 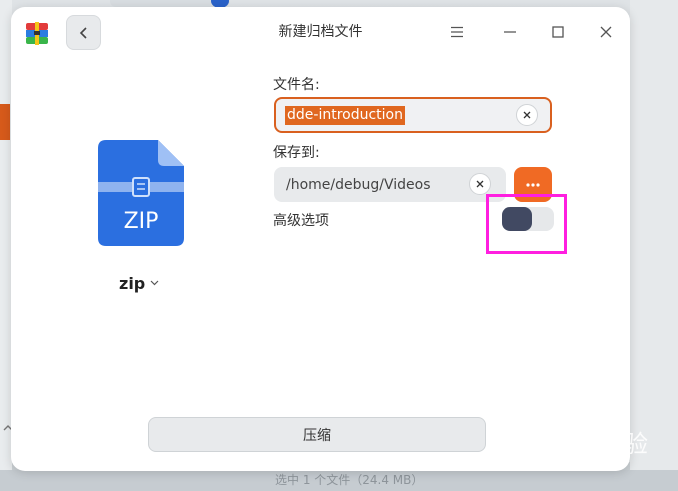 What do you see at coordinates (413, 115) in the screenshot?
I see `filename-field: dde-introduction` at bounding box center [413, 115].